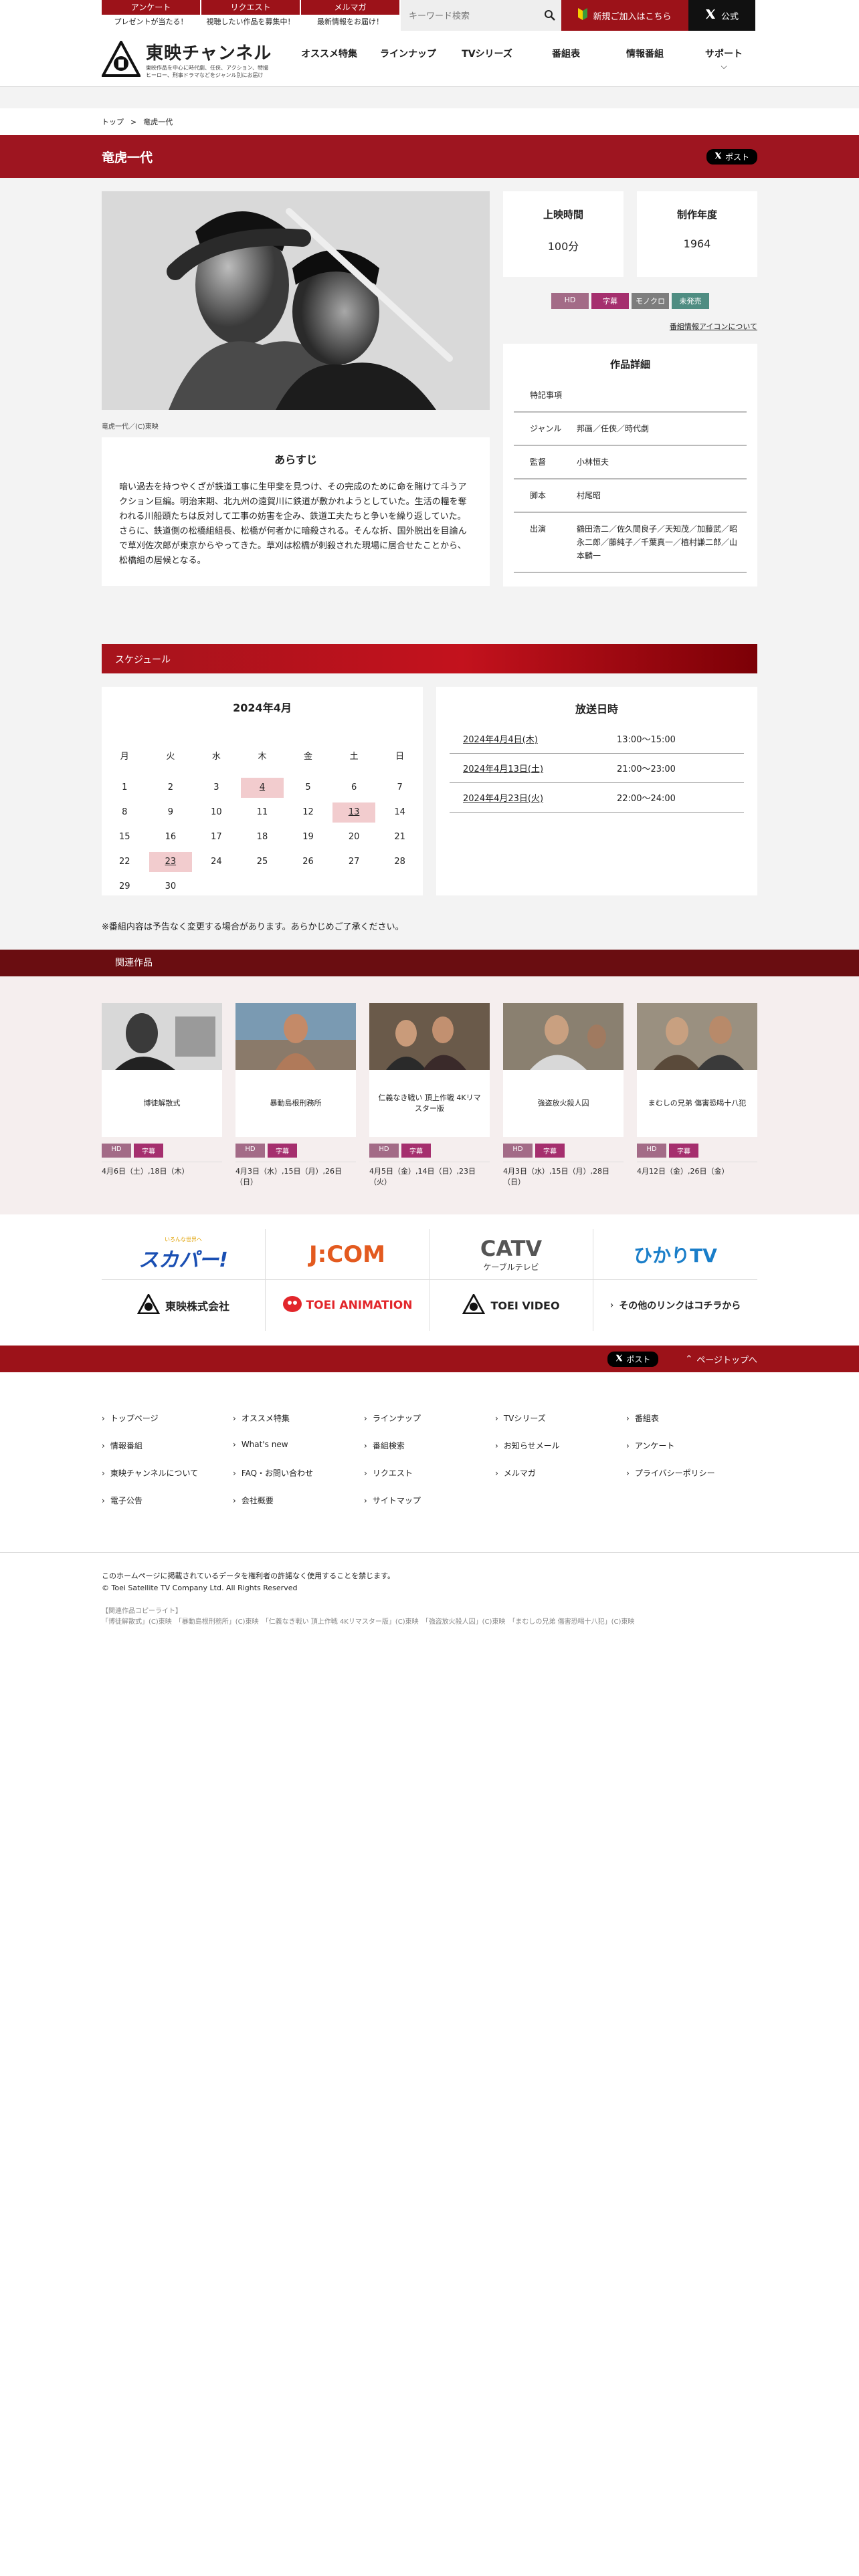  I want to click on year-box: 制作年度 1964, so click(697, 234).